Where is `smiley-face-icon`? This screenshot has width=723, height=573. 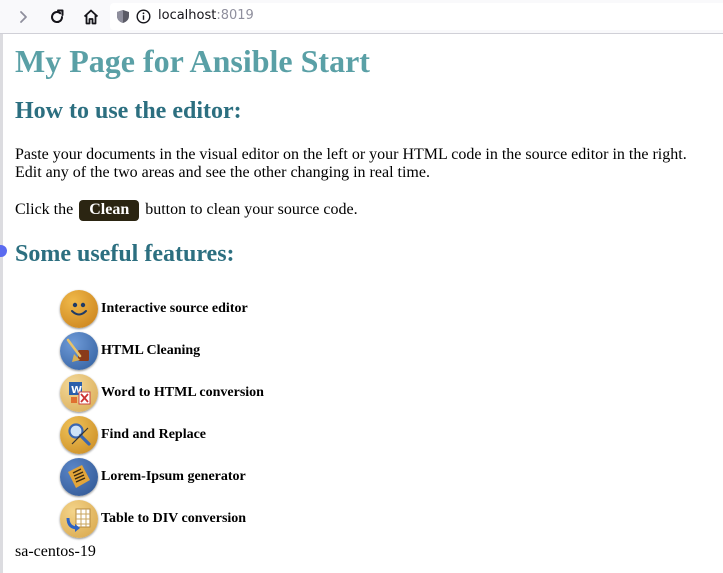
smiley-face-icon is located at coordinates (79, 309).